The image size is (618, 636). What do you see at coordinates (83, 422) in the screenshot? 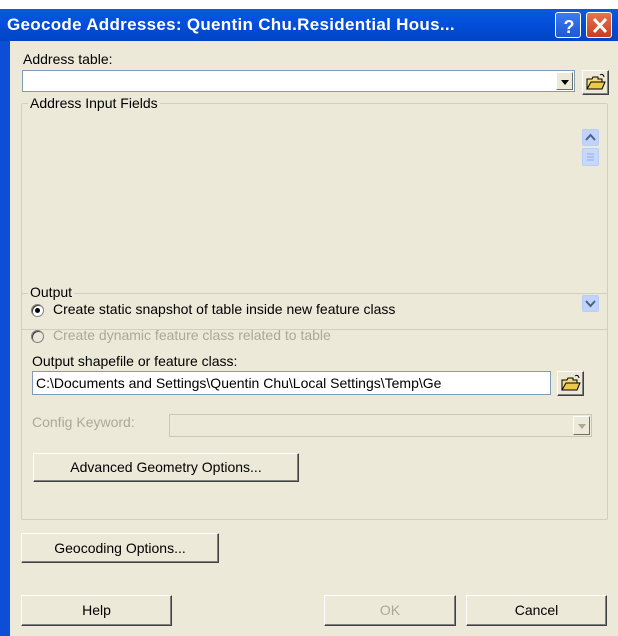
I see `config-keyword-label: Config Keyword:` at bounding box center [83, 422].